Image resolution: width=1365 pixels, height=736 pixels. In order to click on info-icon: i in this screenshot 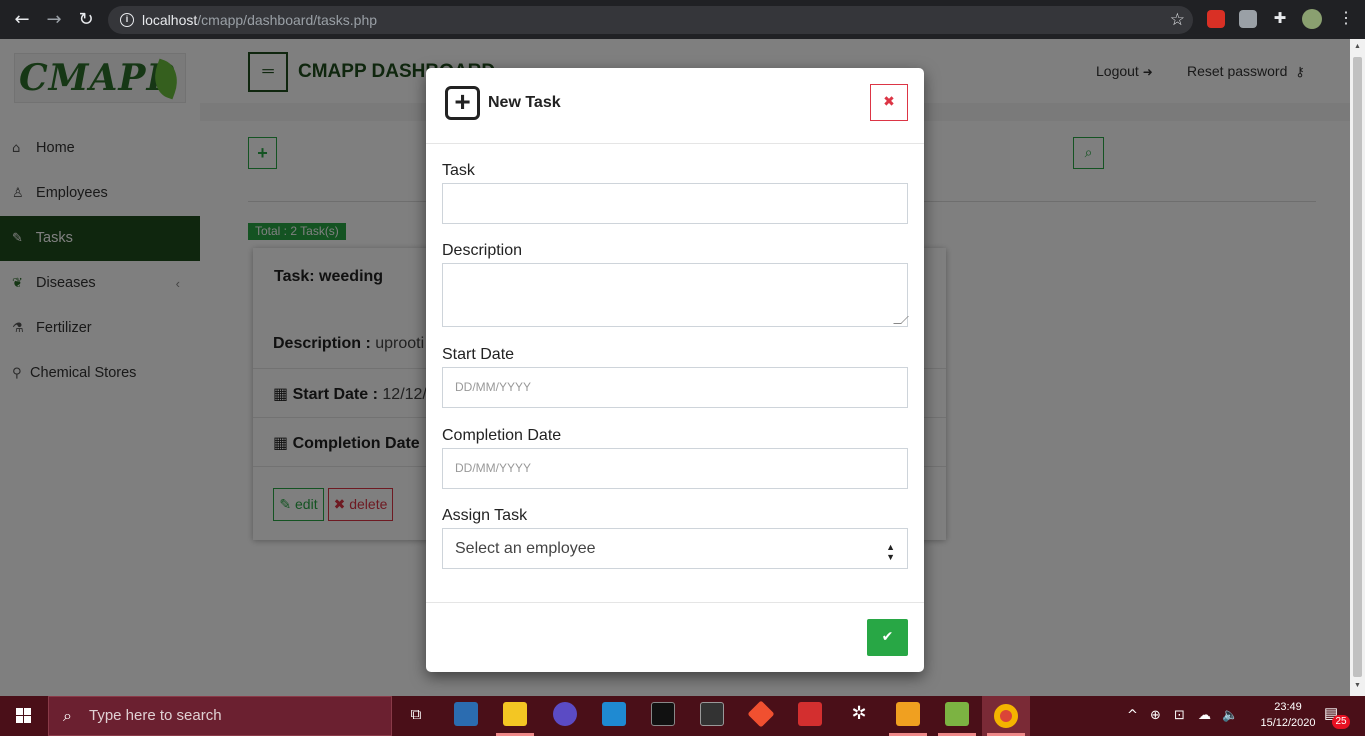, I will do `click(127, 20)`.